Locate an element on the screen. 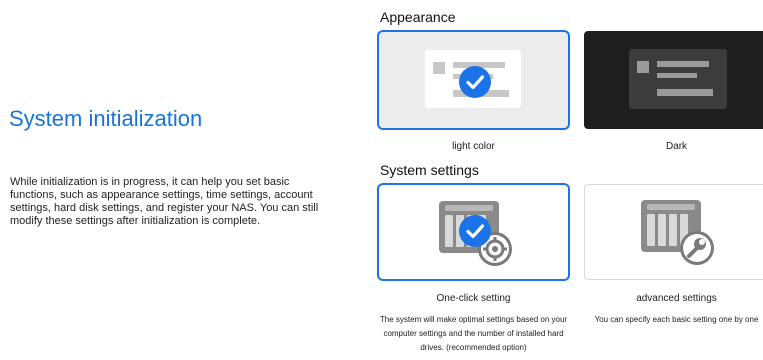  system-settings-heading: System settings is located at coordinates (429, 170).